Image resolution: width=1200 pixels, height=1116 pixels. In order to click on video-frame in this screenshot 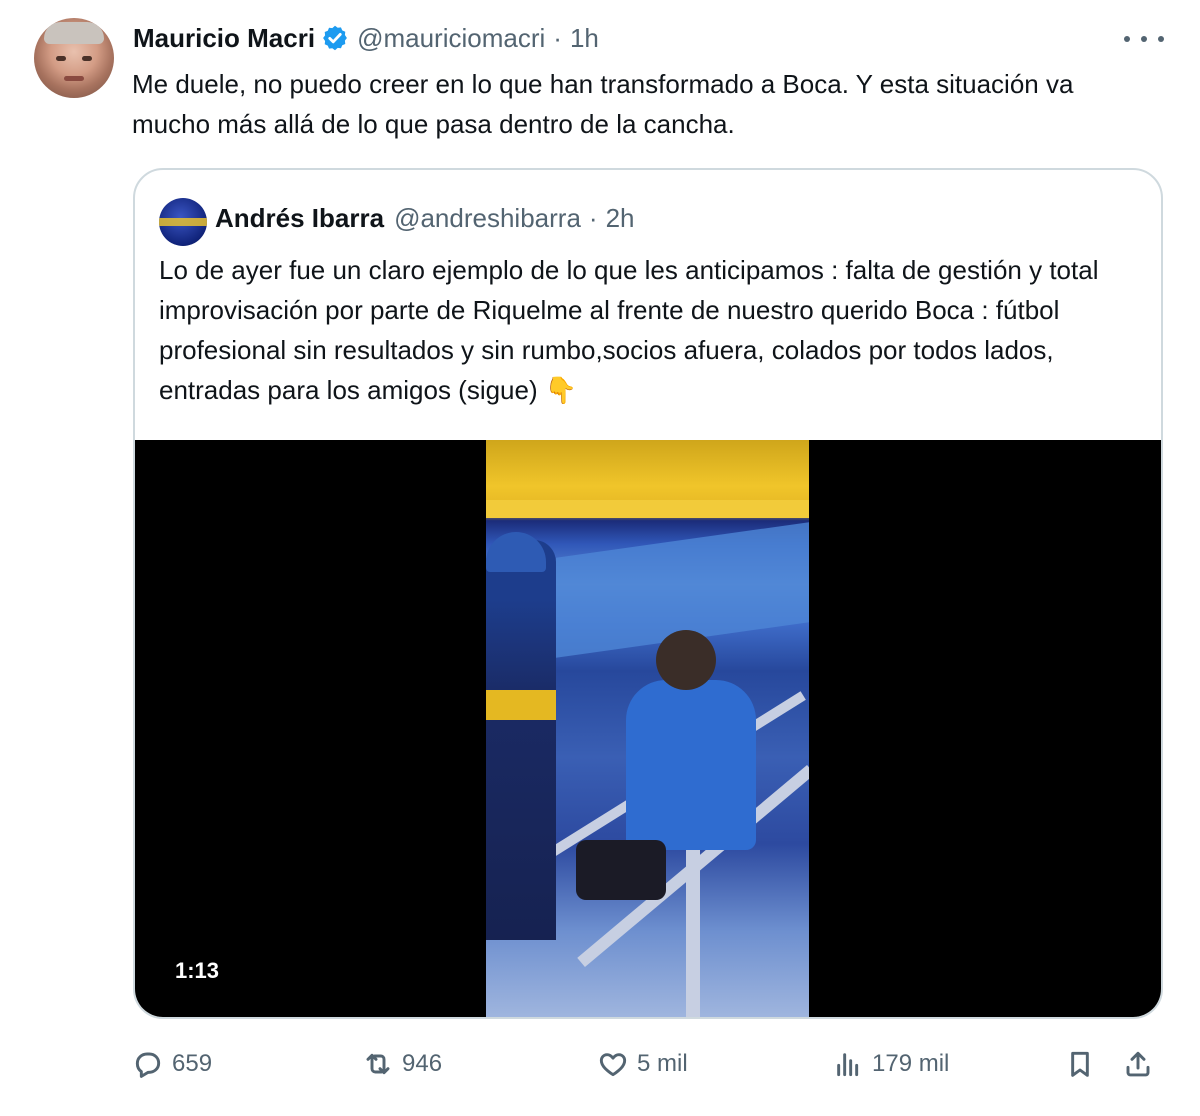, I will do `click(647, 728)`.